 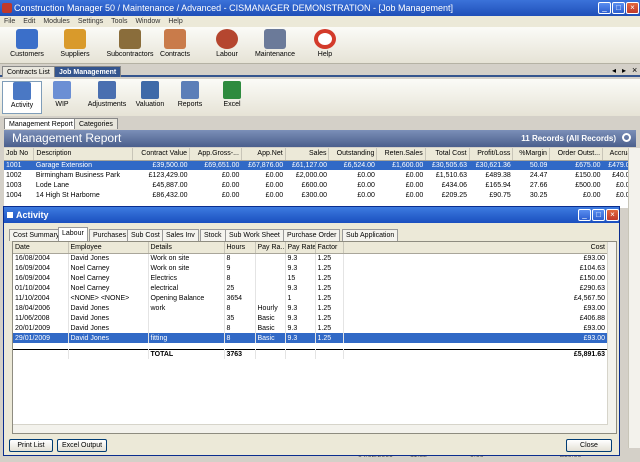 What do you see at coordinates (300, 248) in the screenshot?
I see `labour-column-header: Pay Rate` at bounding box center [300, 248].